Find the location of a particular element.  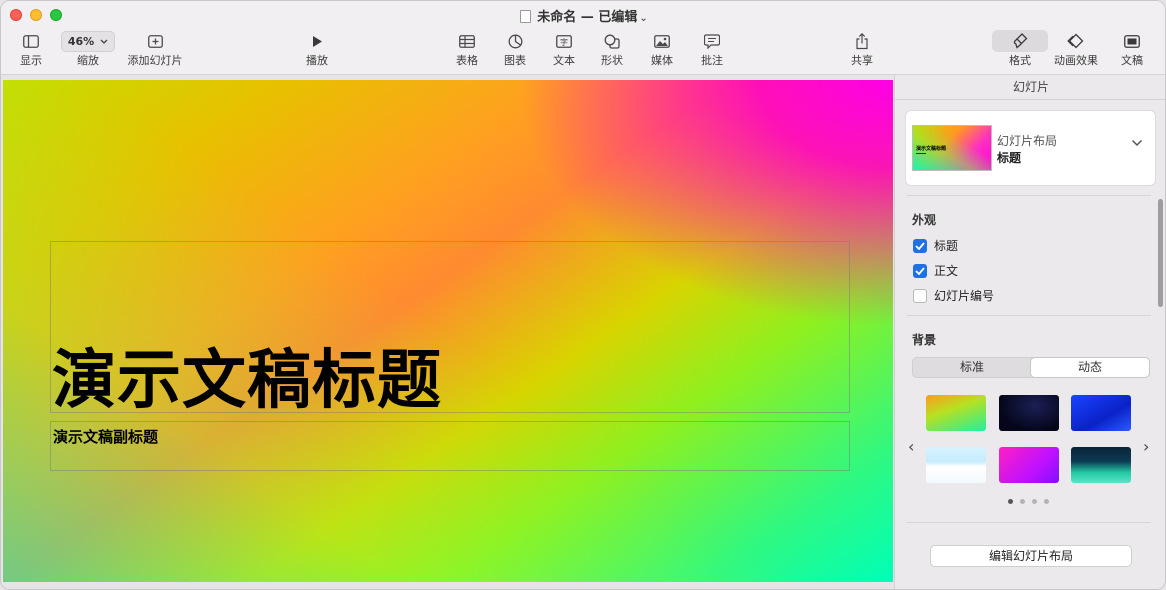

animate-diamond-icon is located at coordinates (1076, 41).